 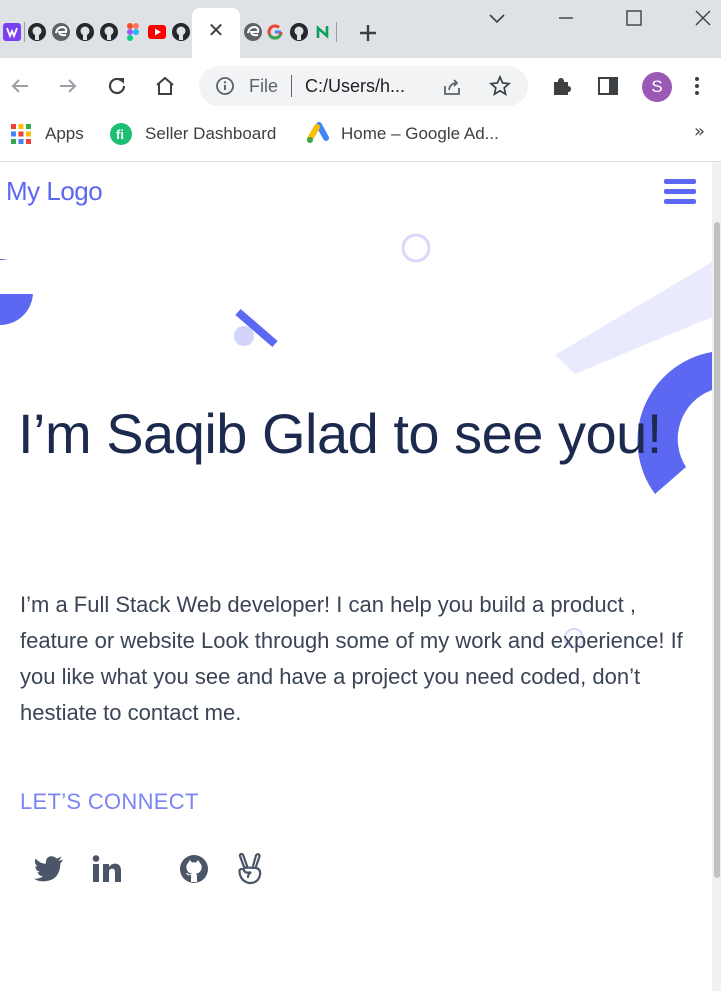 I want to click on figma-icon, so click(x=133, y=32).